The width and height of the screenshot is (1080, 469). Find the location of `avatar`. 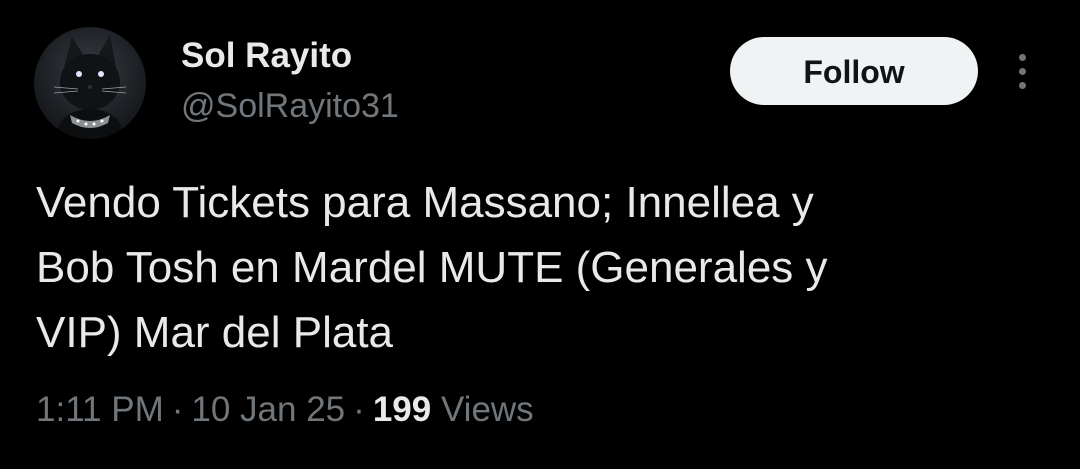

avatar is located at coordinates (90, 83).